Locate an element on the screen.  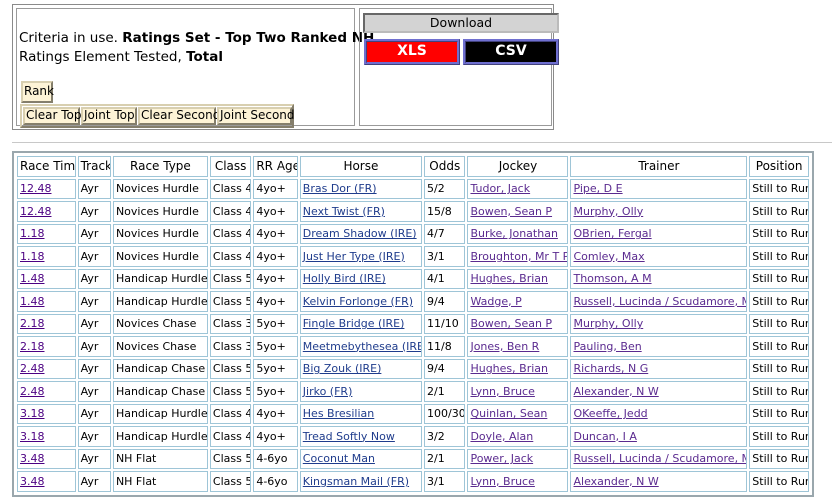
cell-odds: 3/1 is located at coordinates (445, 256).